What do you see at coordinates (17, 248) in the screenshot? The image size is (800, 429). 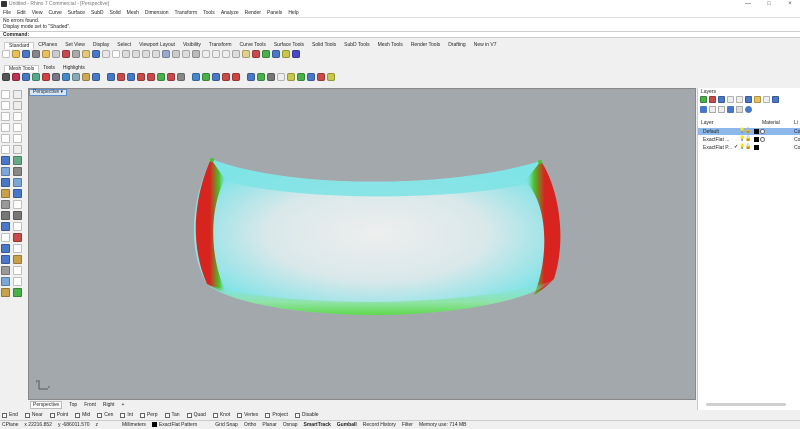 I see `dimension-icon` at bounding box center [17, 248].